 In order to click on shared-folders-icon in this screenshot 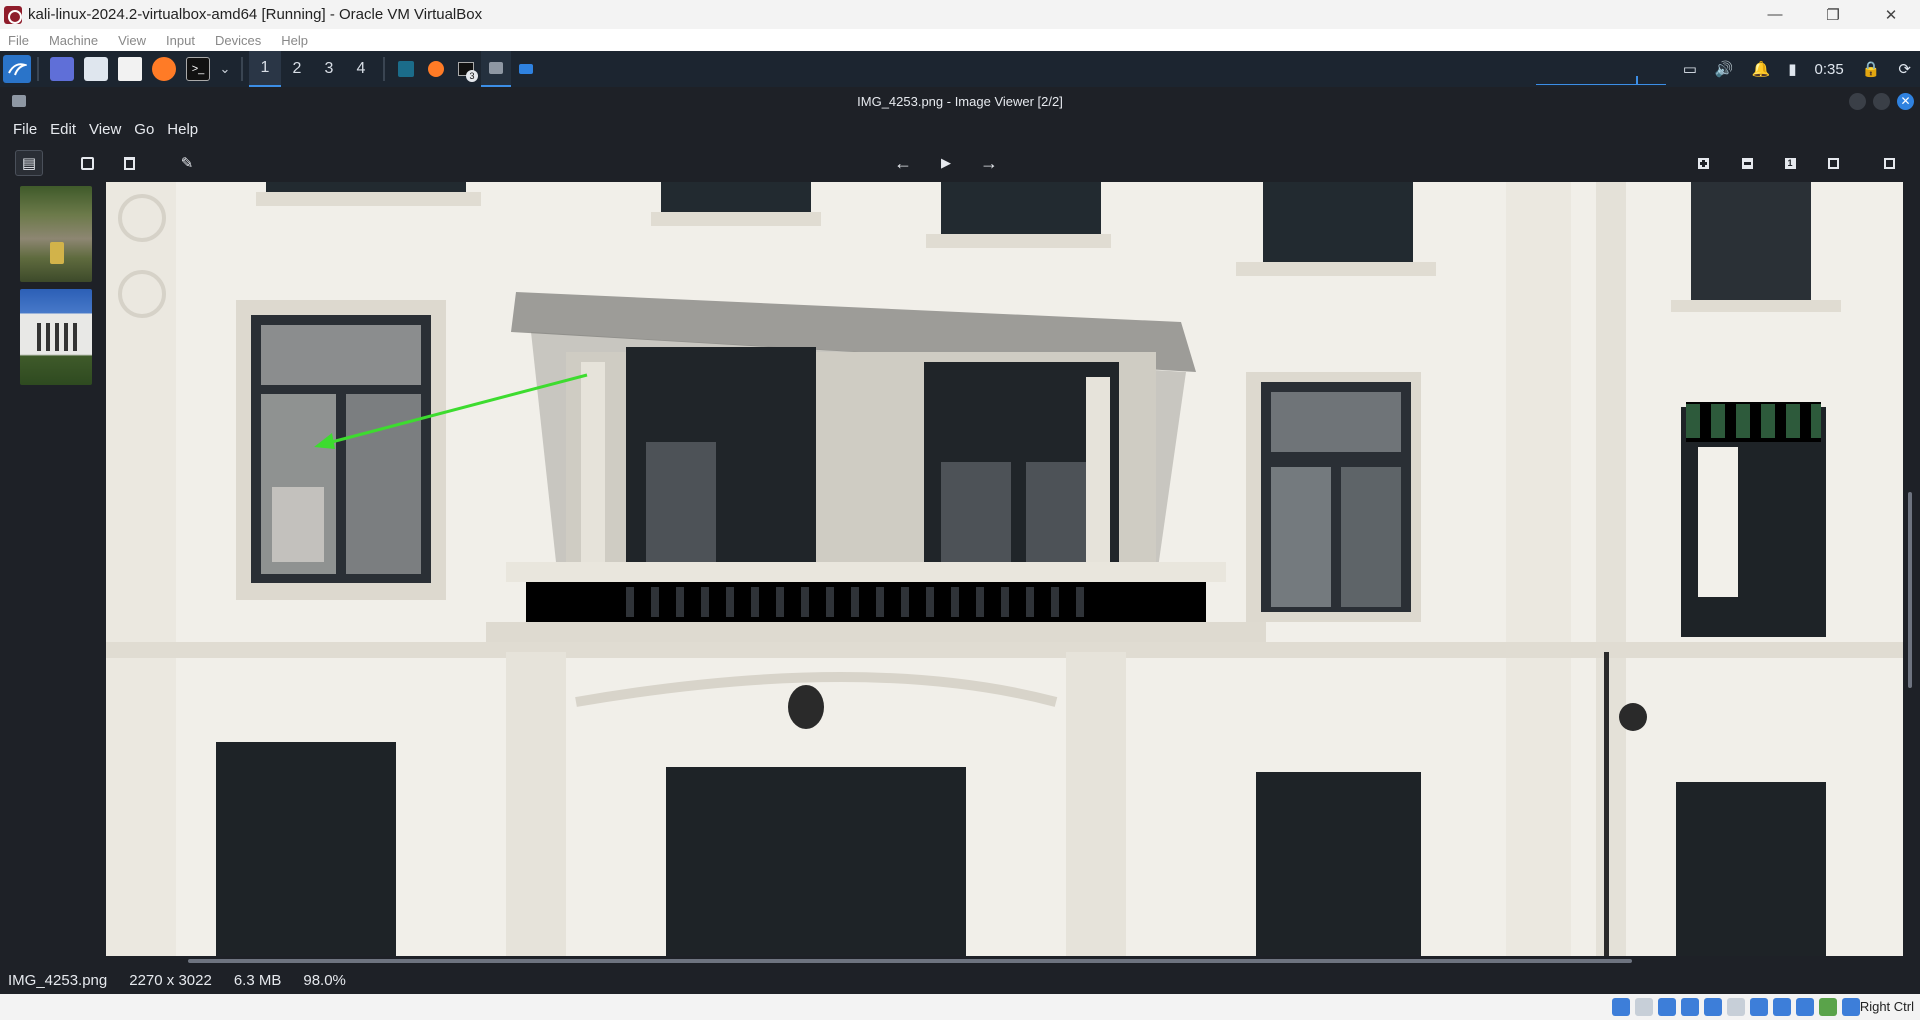, I will do `click(1736, 1007)`.